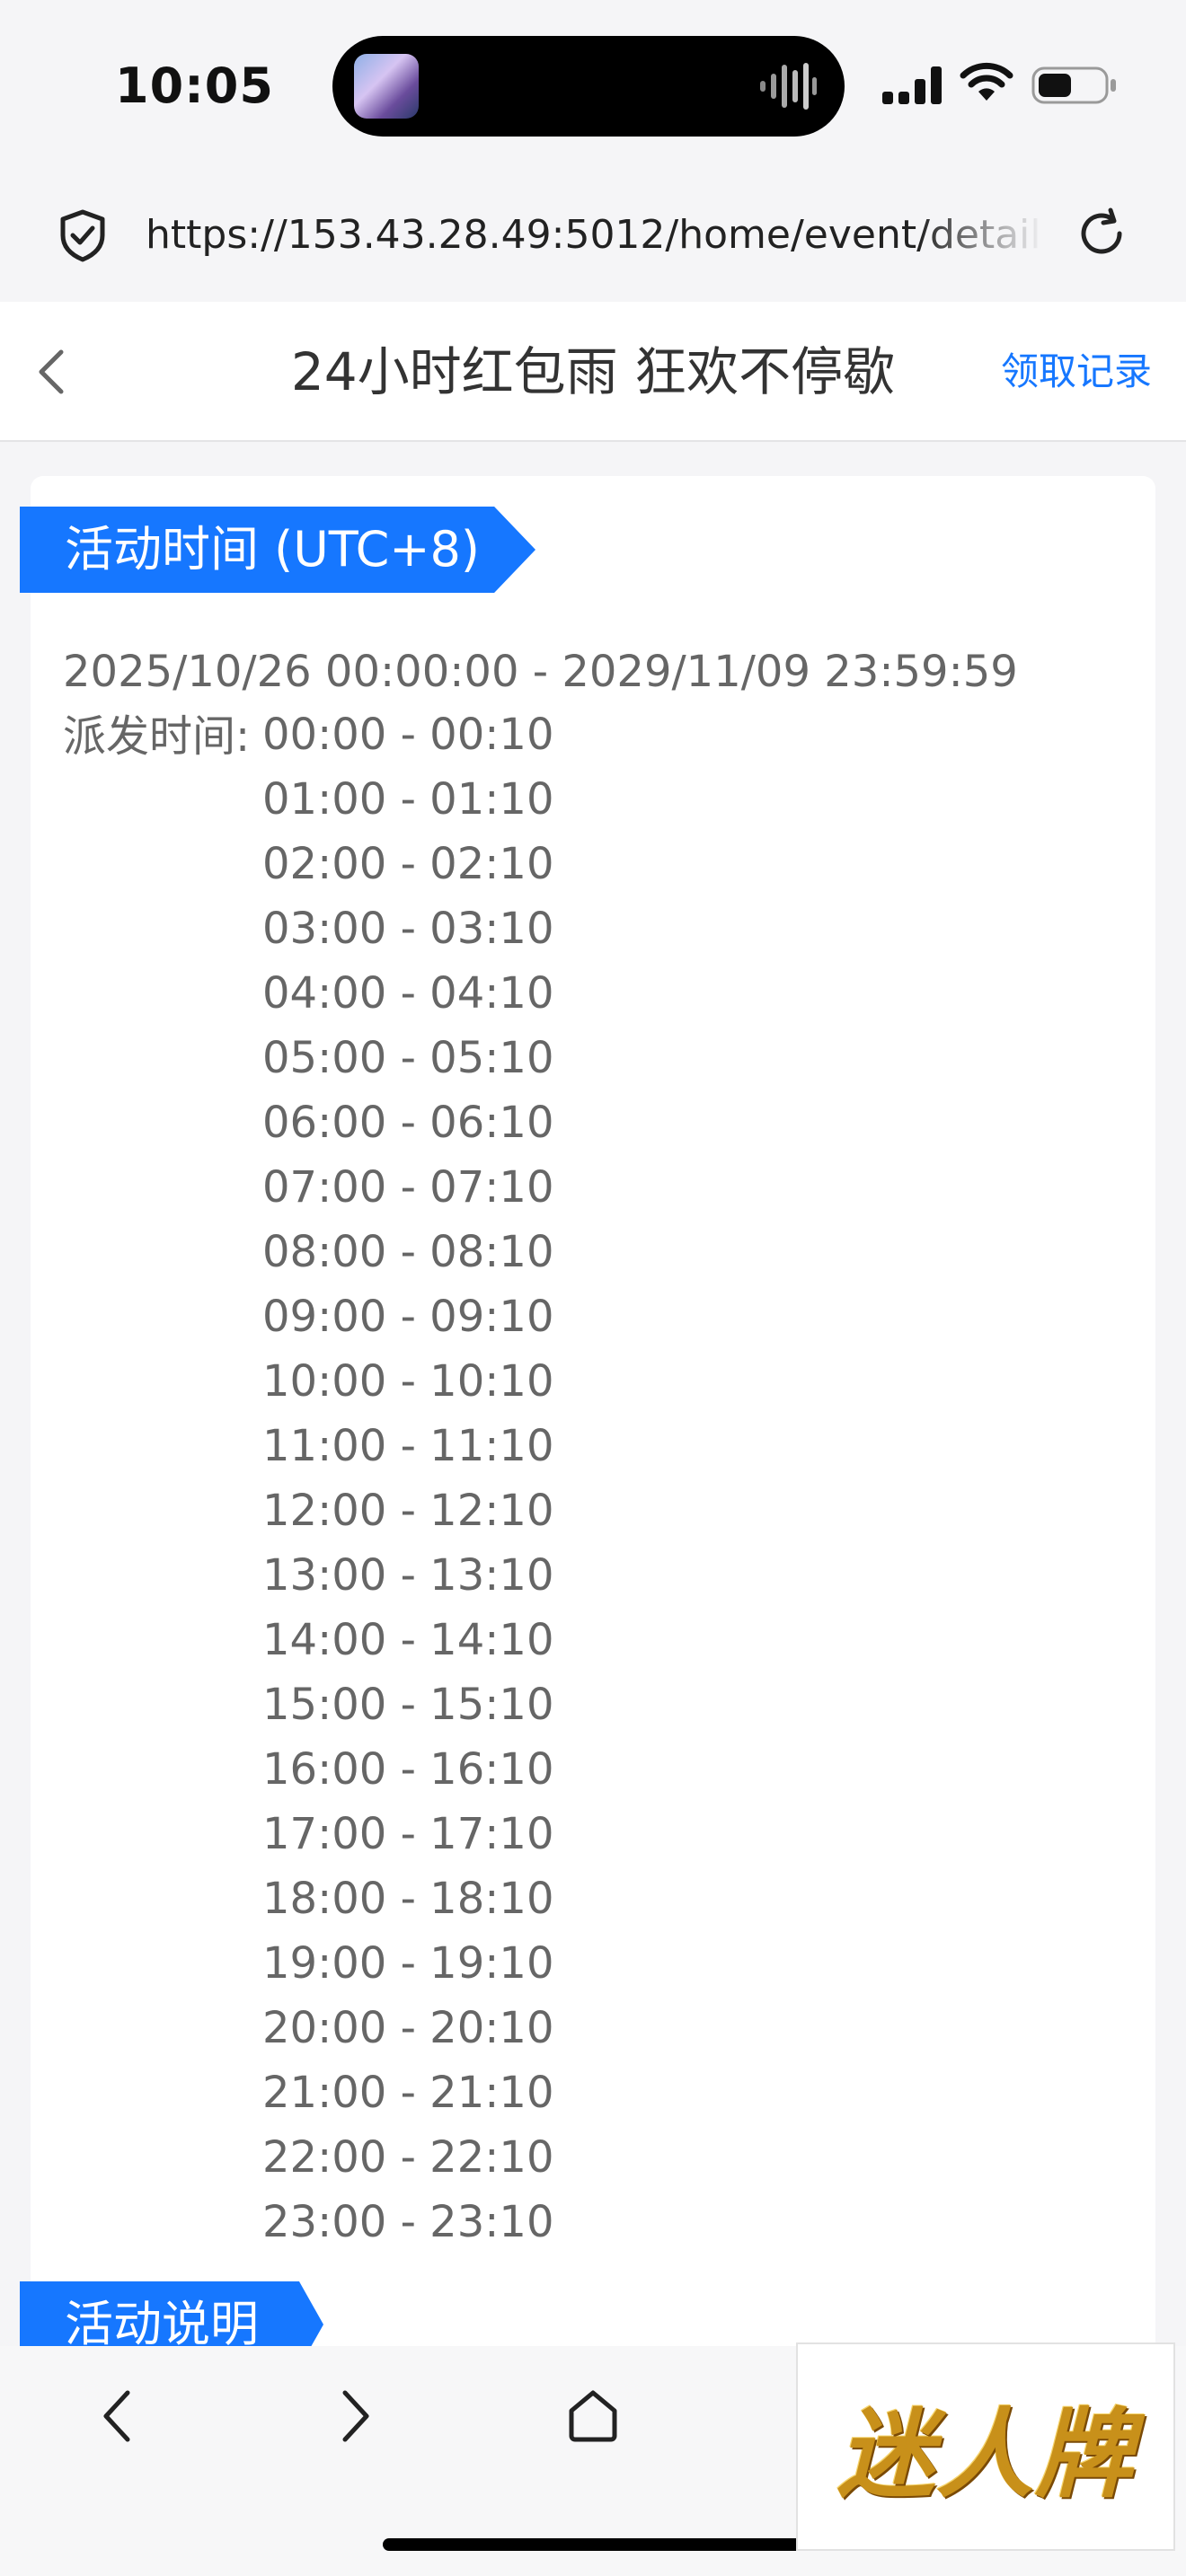  I want to click on time-slot-item: 06:00 - 06:10, so click(408, 1123).